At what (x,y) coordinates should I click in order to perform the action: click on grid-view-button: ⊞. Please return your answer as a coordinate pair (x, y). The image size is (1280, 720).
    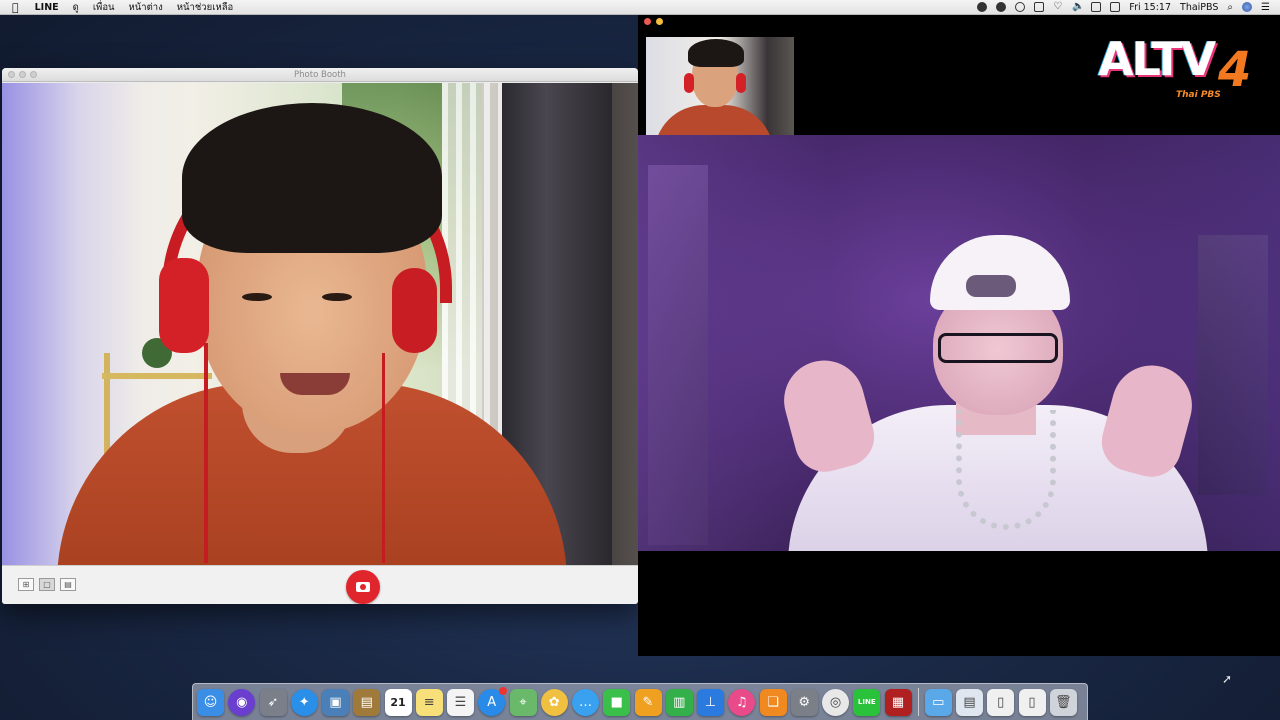
    Looking at the image, I should click on (26, 584).